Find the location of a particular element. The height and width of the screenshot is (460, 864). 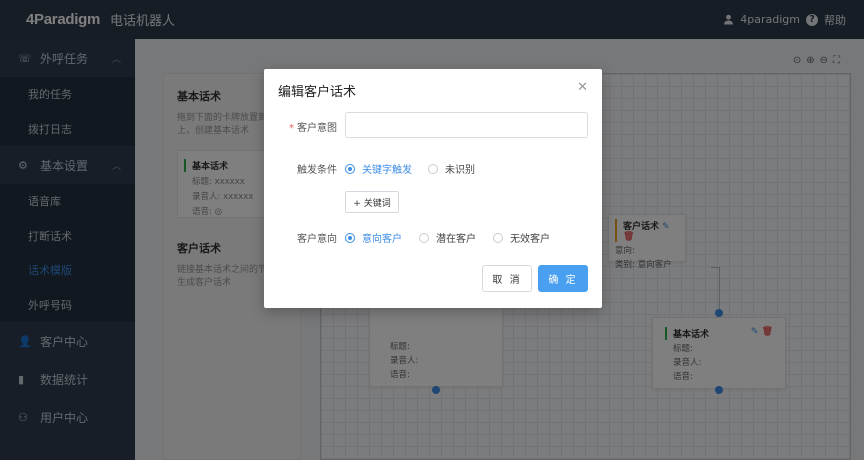

trigger-label: 触发条件 is located at coordinates (317, 170).